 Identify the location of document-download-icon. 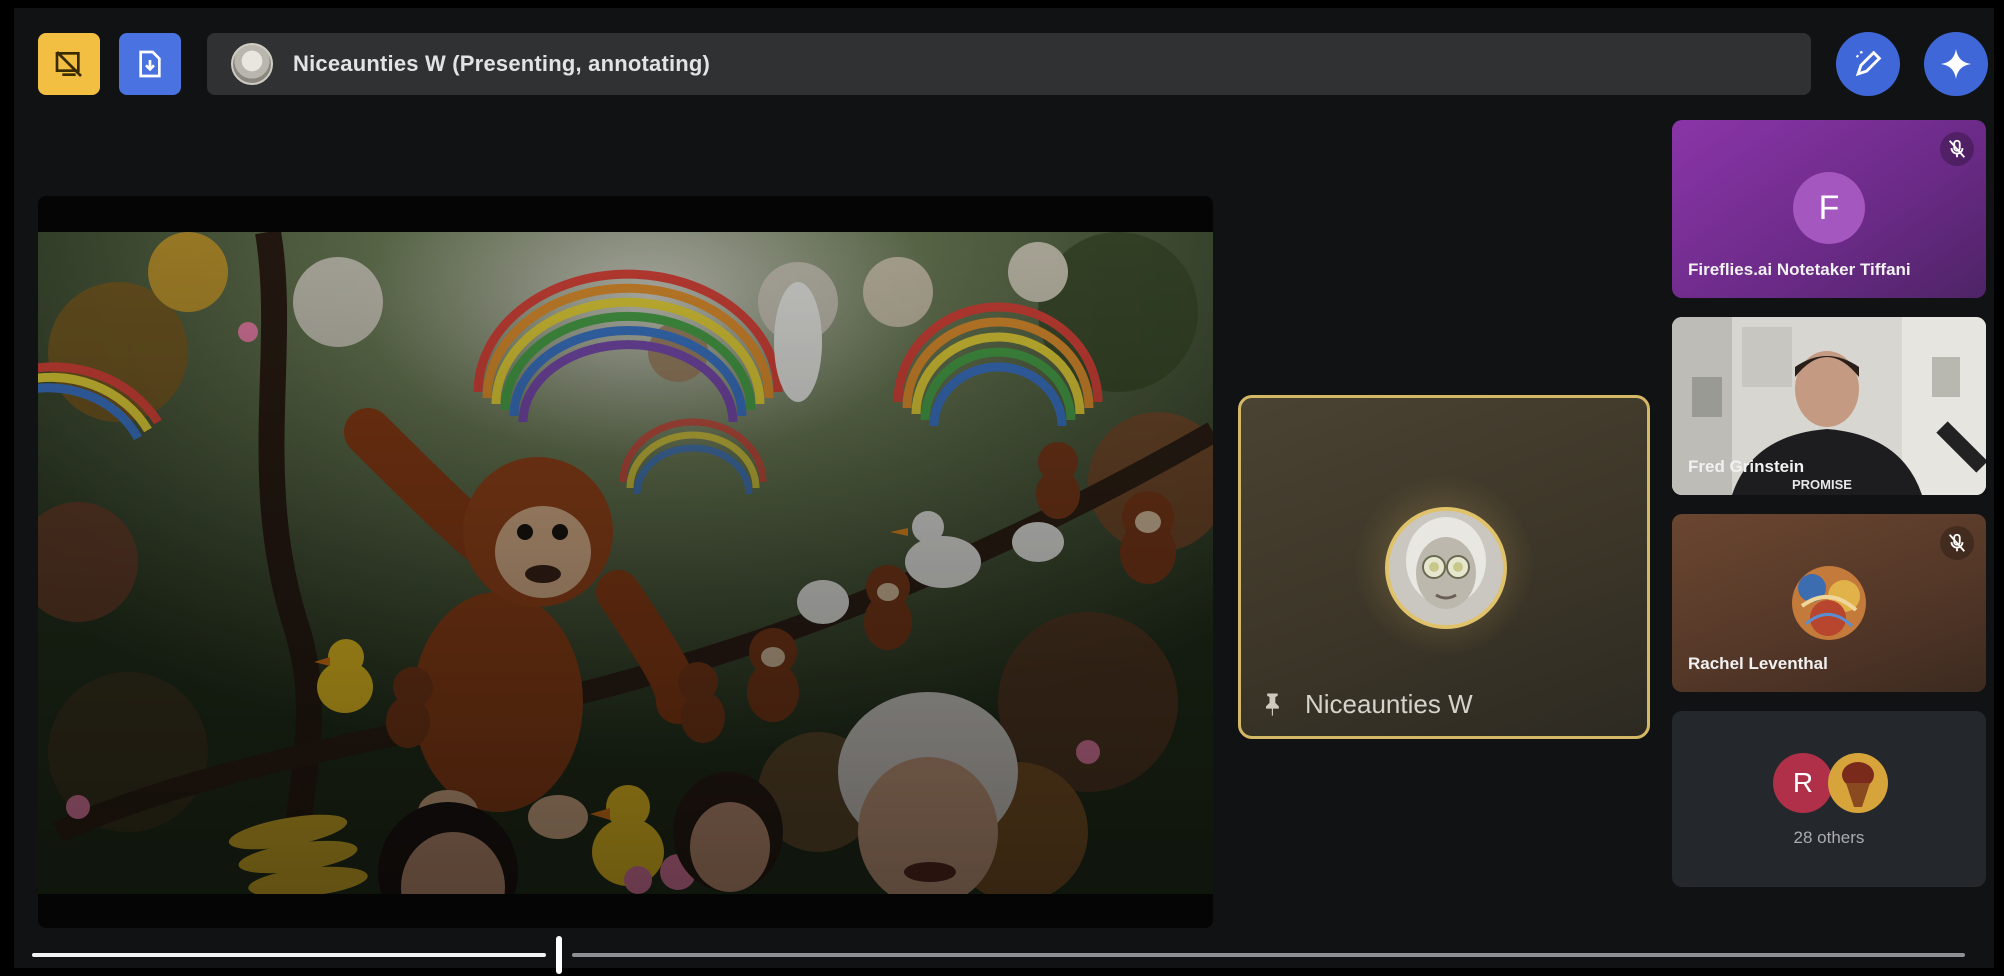
(150, 64).